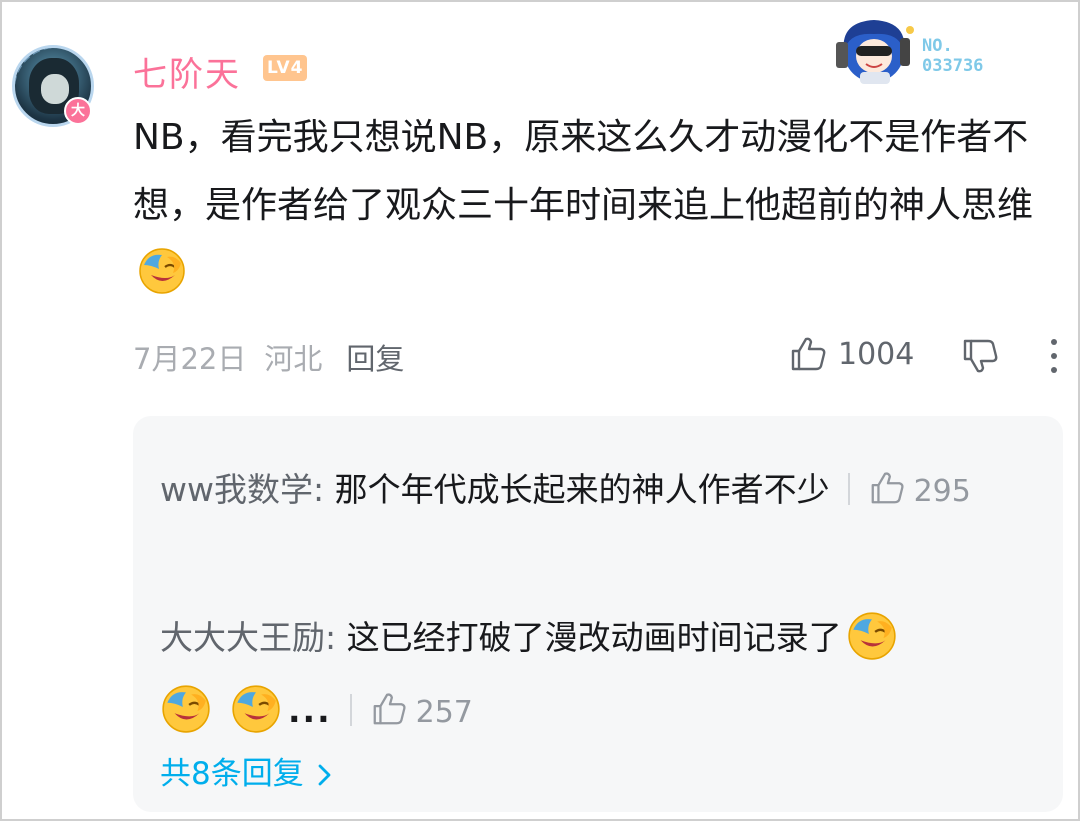 This screenshot has height=821, width=1080. What do you see at coordinates (980, 356) in the screenshot?
I see `thumb-down-icon` at bounding box center [980, 356].